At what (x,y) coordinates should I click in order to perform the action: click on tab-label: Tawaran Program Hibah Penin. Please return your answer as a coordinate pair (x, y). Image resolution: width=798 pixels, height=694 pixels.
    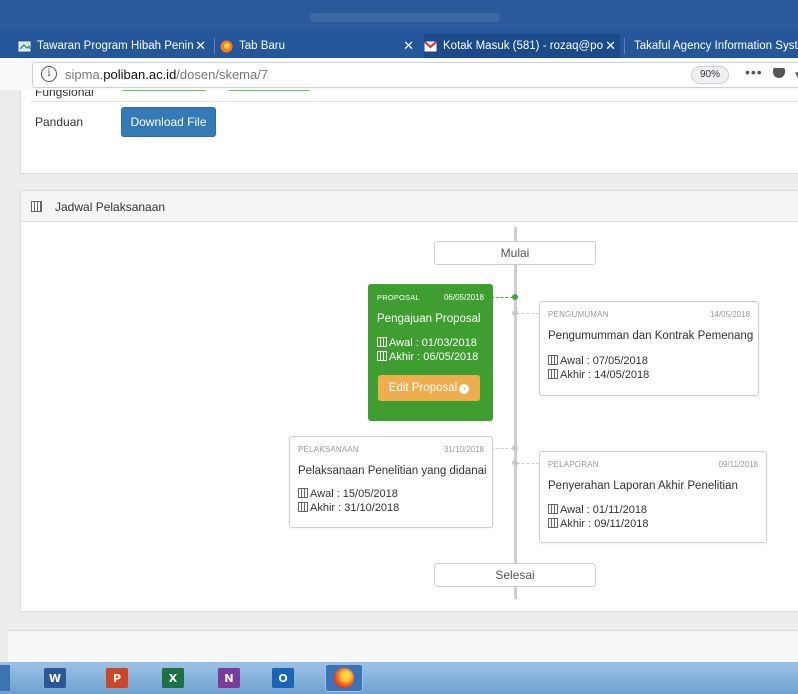
    Looking at the image, I should click on (115, 46).